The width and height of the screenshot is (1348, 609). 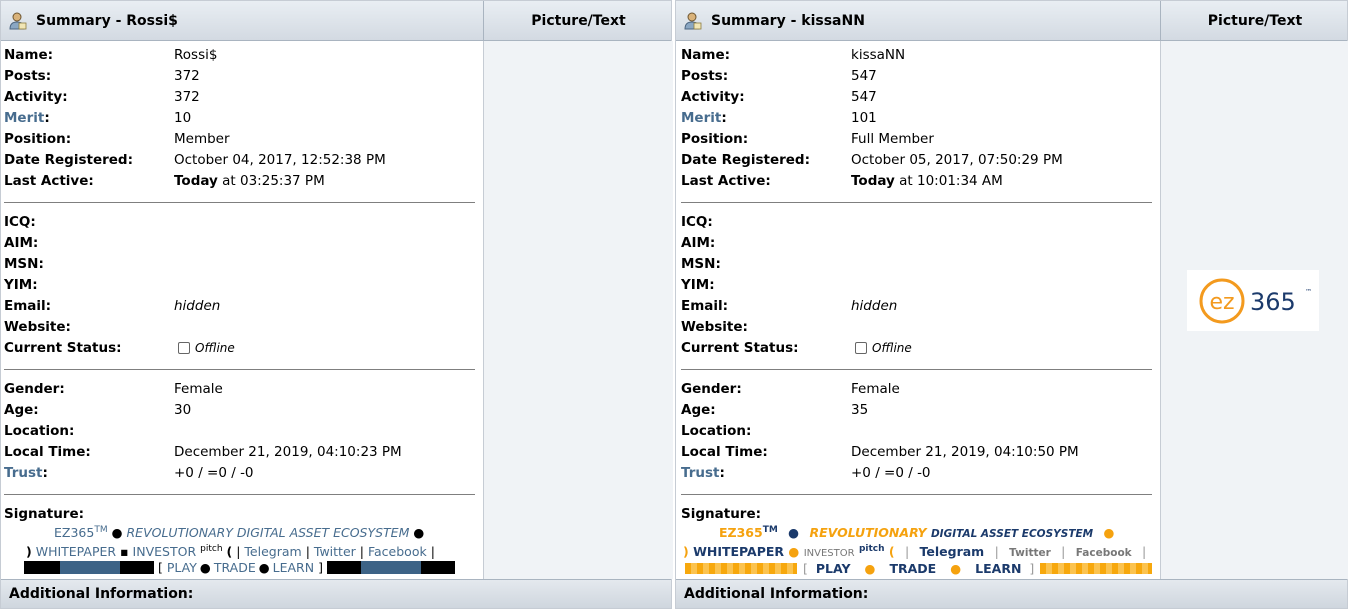 I want to click on field-row: Posts: 372, so click(x=240, y=77).